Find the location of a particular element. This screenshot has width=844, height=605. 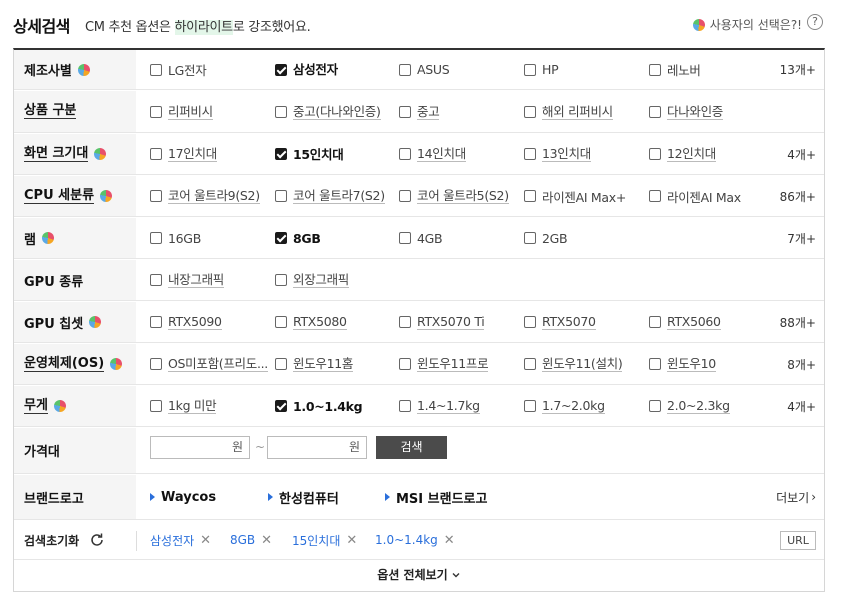

selected-chip-weight: 1.0~1.4kg ✕ is located at coordinates (415, 540).